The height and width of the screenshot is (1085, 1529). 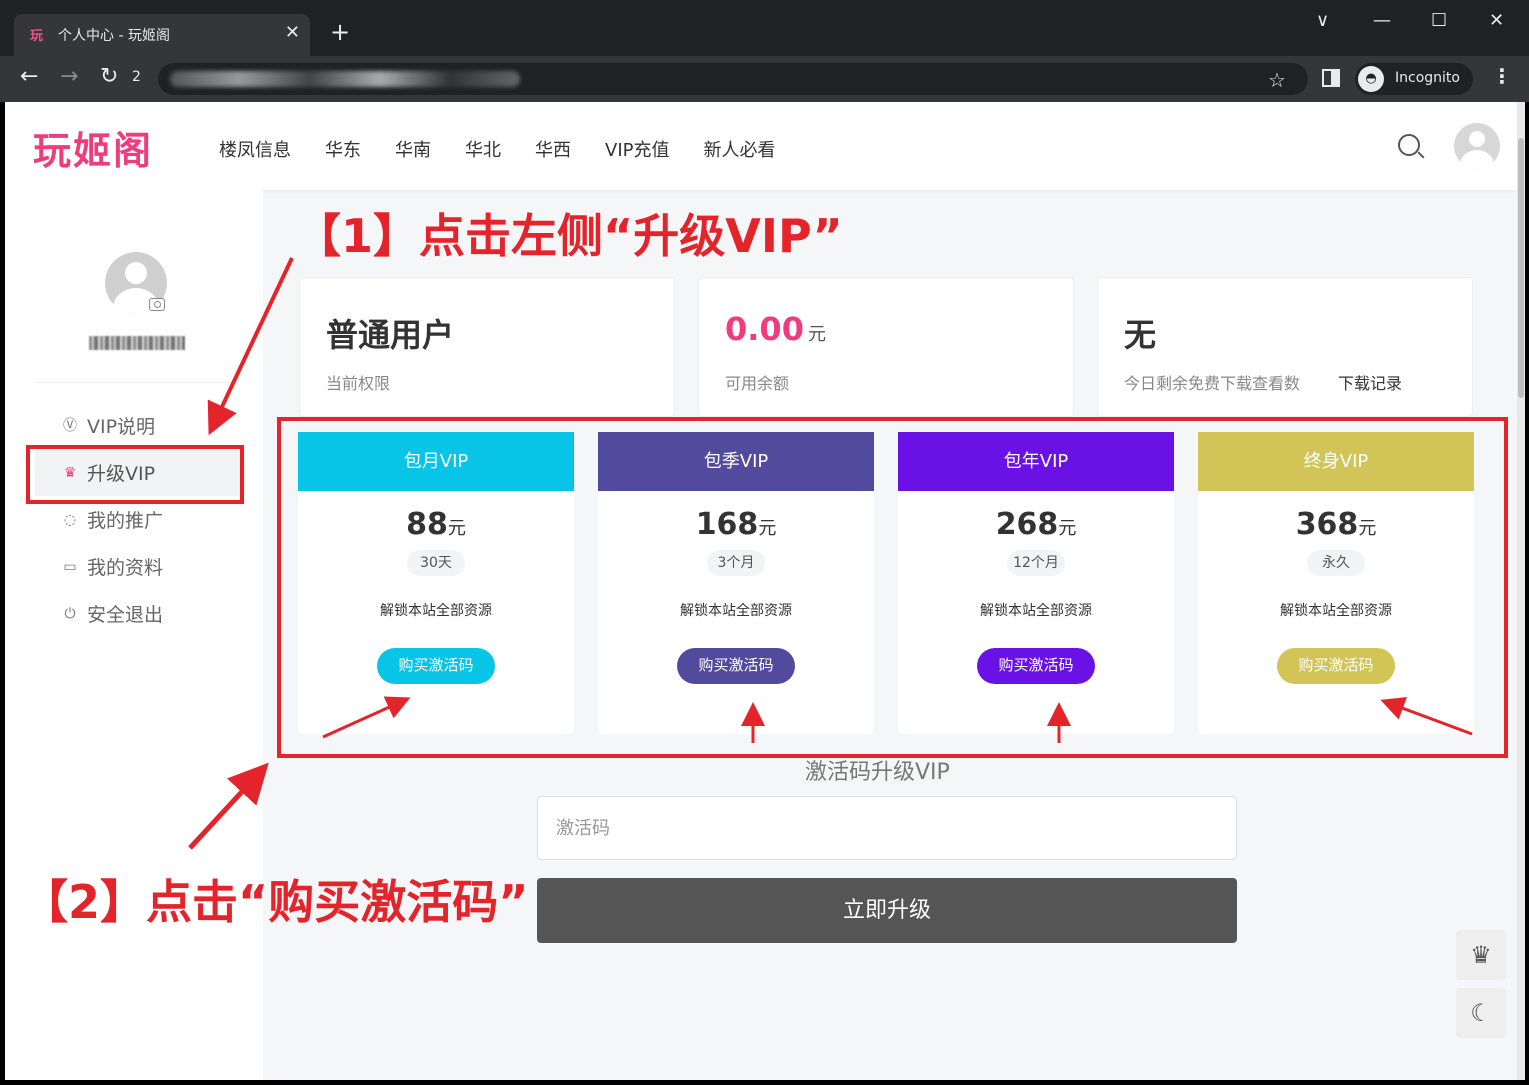 What do you see at coordinates (887, 828) in the screenshot?
I see `activation-code-input` at bounding box center [887, 828].